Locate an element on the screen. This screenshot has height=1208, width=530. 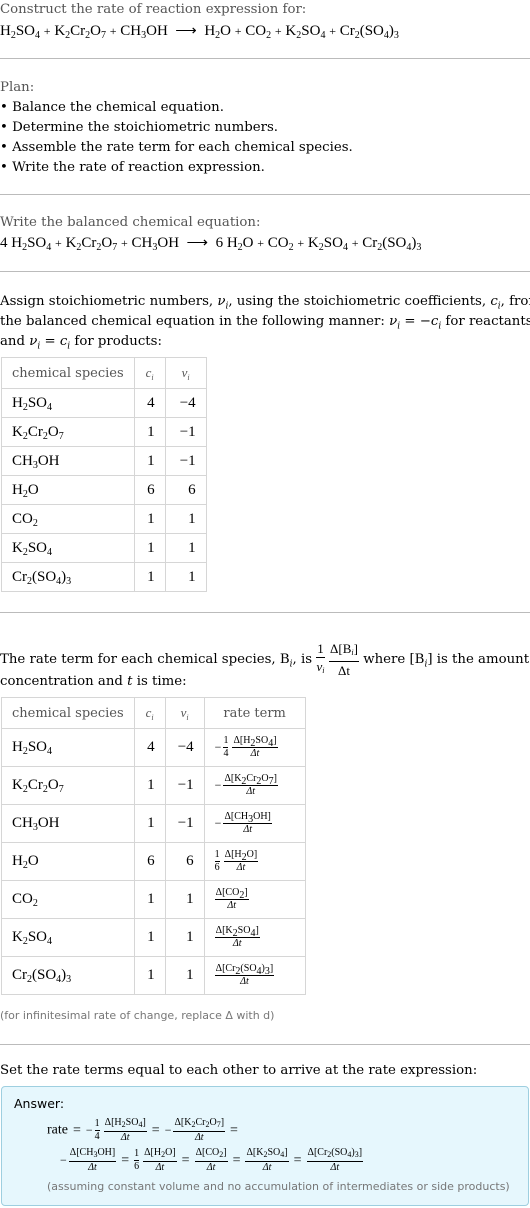
column-header-rate-term: rate term is located at coordinates (254, 713).